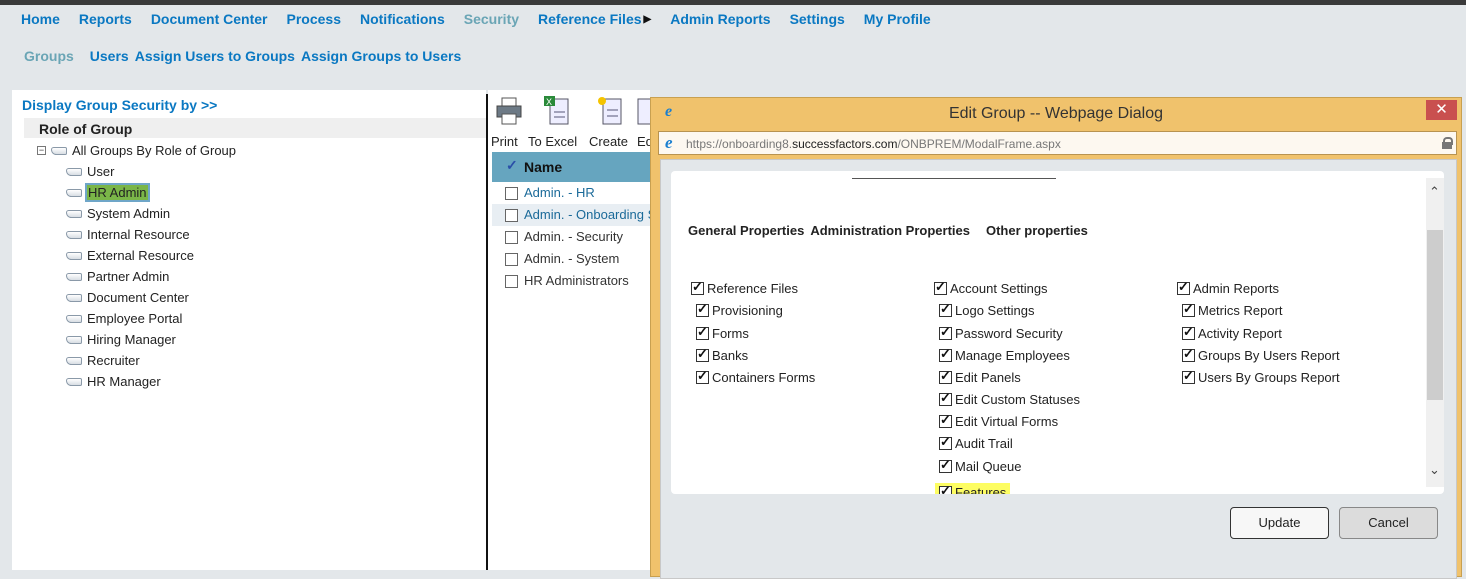 This screenshot has width=1466, height=579. What do you see at coordinates (571, 215) in the screenshot?
I see `list-row: Admin. - Onboarding S` at bounding box center [571, 215].